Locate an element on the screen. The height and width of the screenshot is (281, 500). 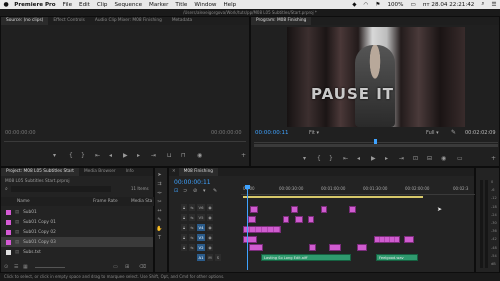
hand-tool-icon: ✋ is located at coordinates (159, 229).